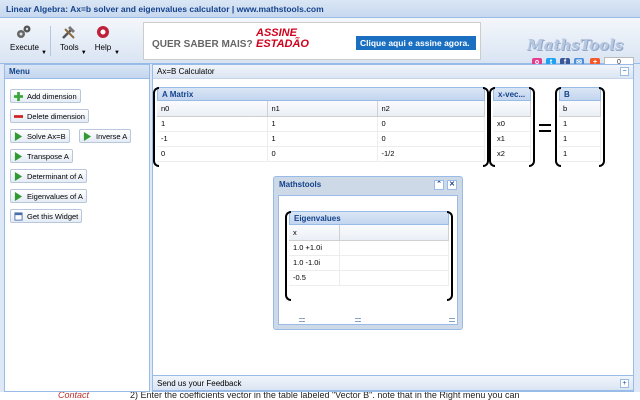  I want to click on table-row: -0.5, so click(369, 278).